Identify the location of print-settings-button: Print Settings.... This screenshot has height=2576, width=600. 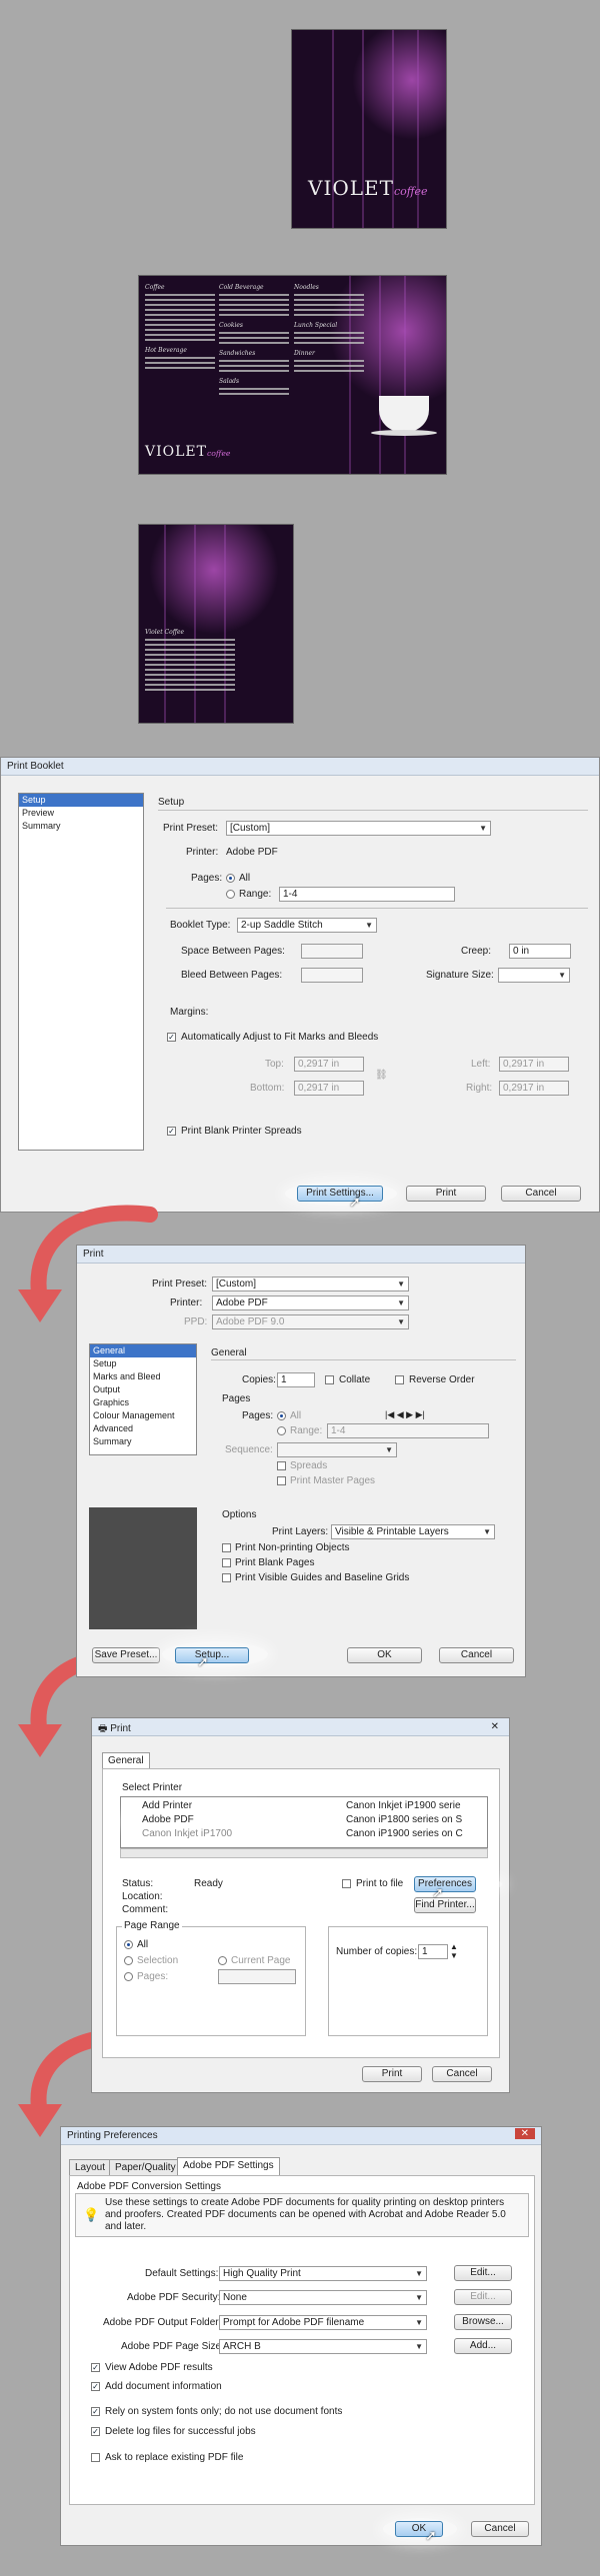
(340, 1194).